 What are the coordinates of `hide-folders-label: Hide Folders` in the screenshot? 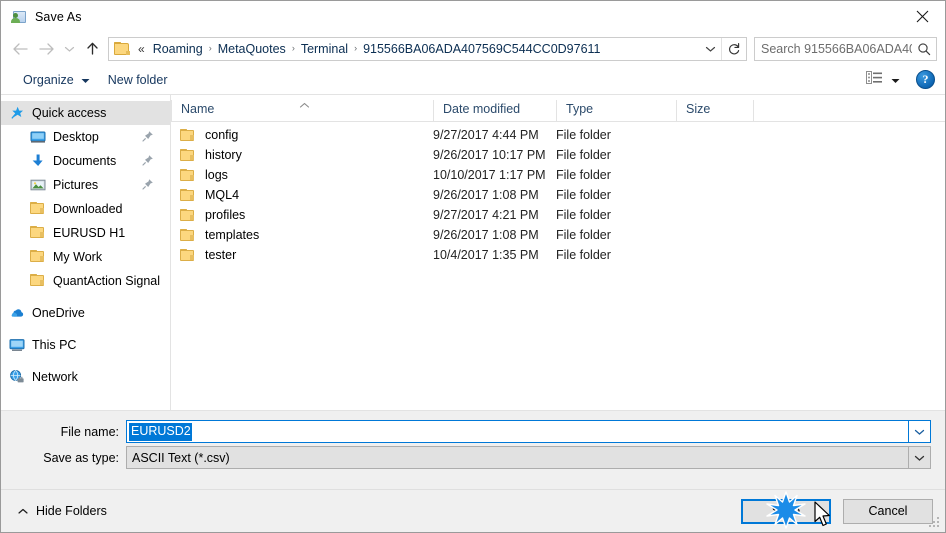 It's located at (71, 511).